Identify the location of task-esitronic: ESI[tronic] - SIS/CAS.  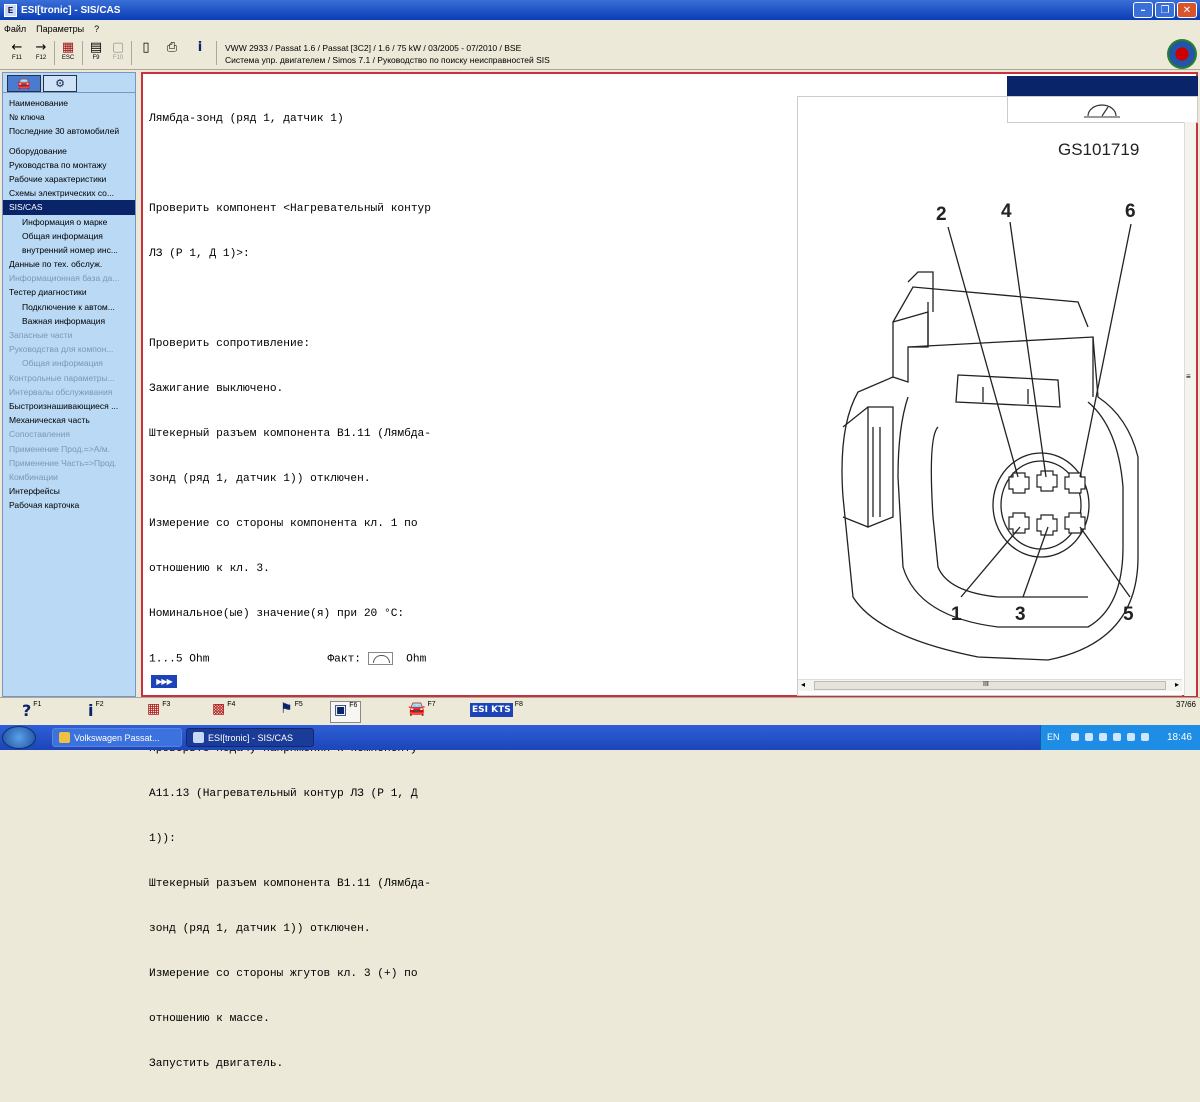
(250, 737).